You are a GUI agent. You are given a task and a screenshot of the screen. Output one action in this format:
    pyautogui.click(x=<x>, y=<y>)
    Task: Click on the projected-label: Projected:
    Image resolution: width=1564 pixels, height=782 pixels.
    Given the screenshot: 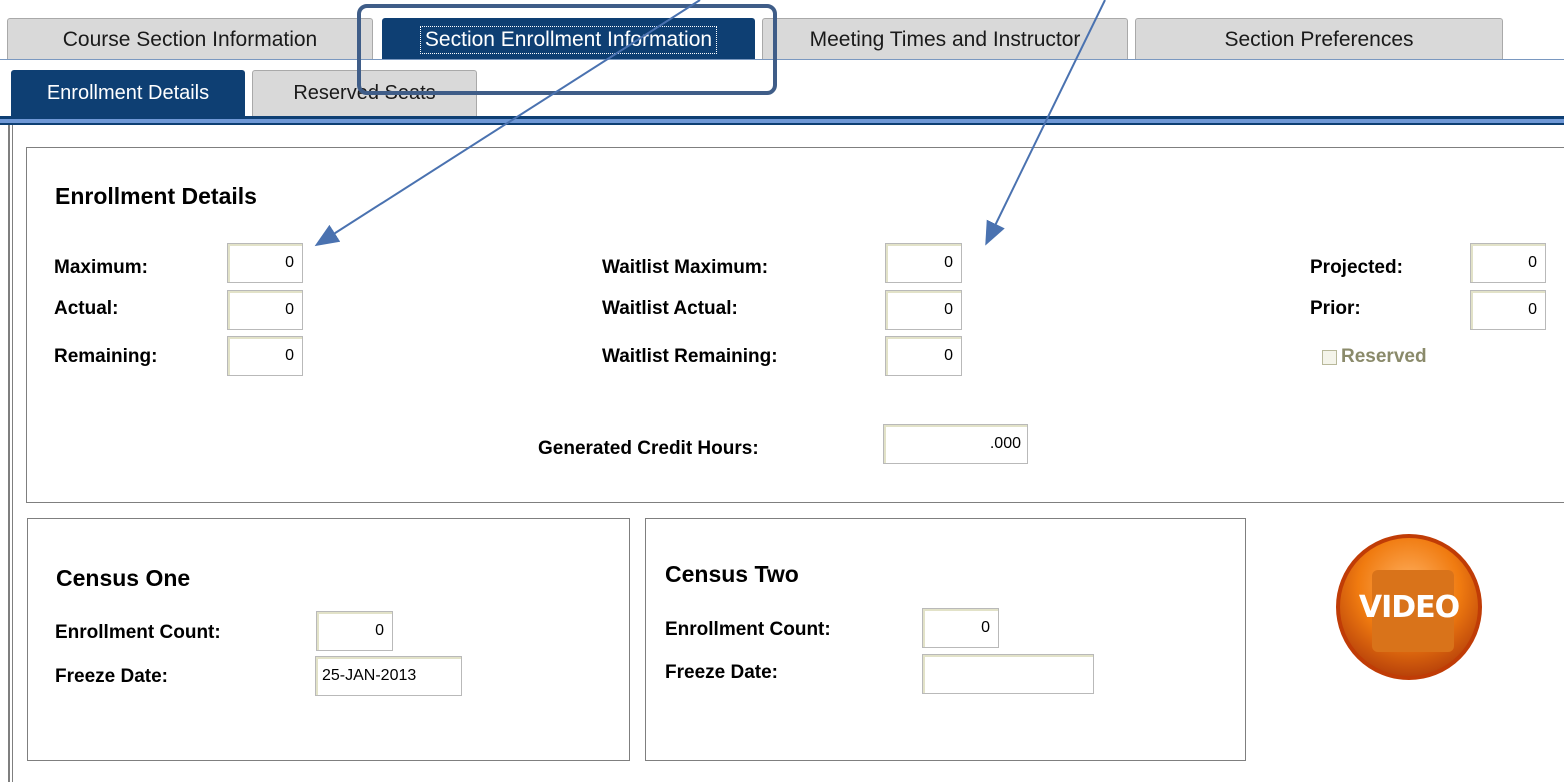 What is the action you would take?
    pyautogui.click(x=1356, y=267)
    